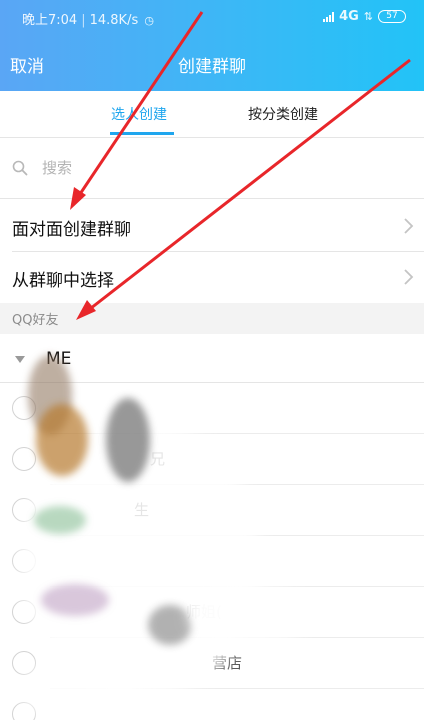 This screenshot has width=424, height=720. I want to click on friend-group-header: ME, so click(212, 358).